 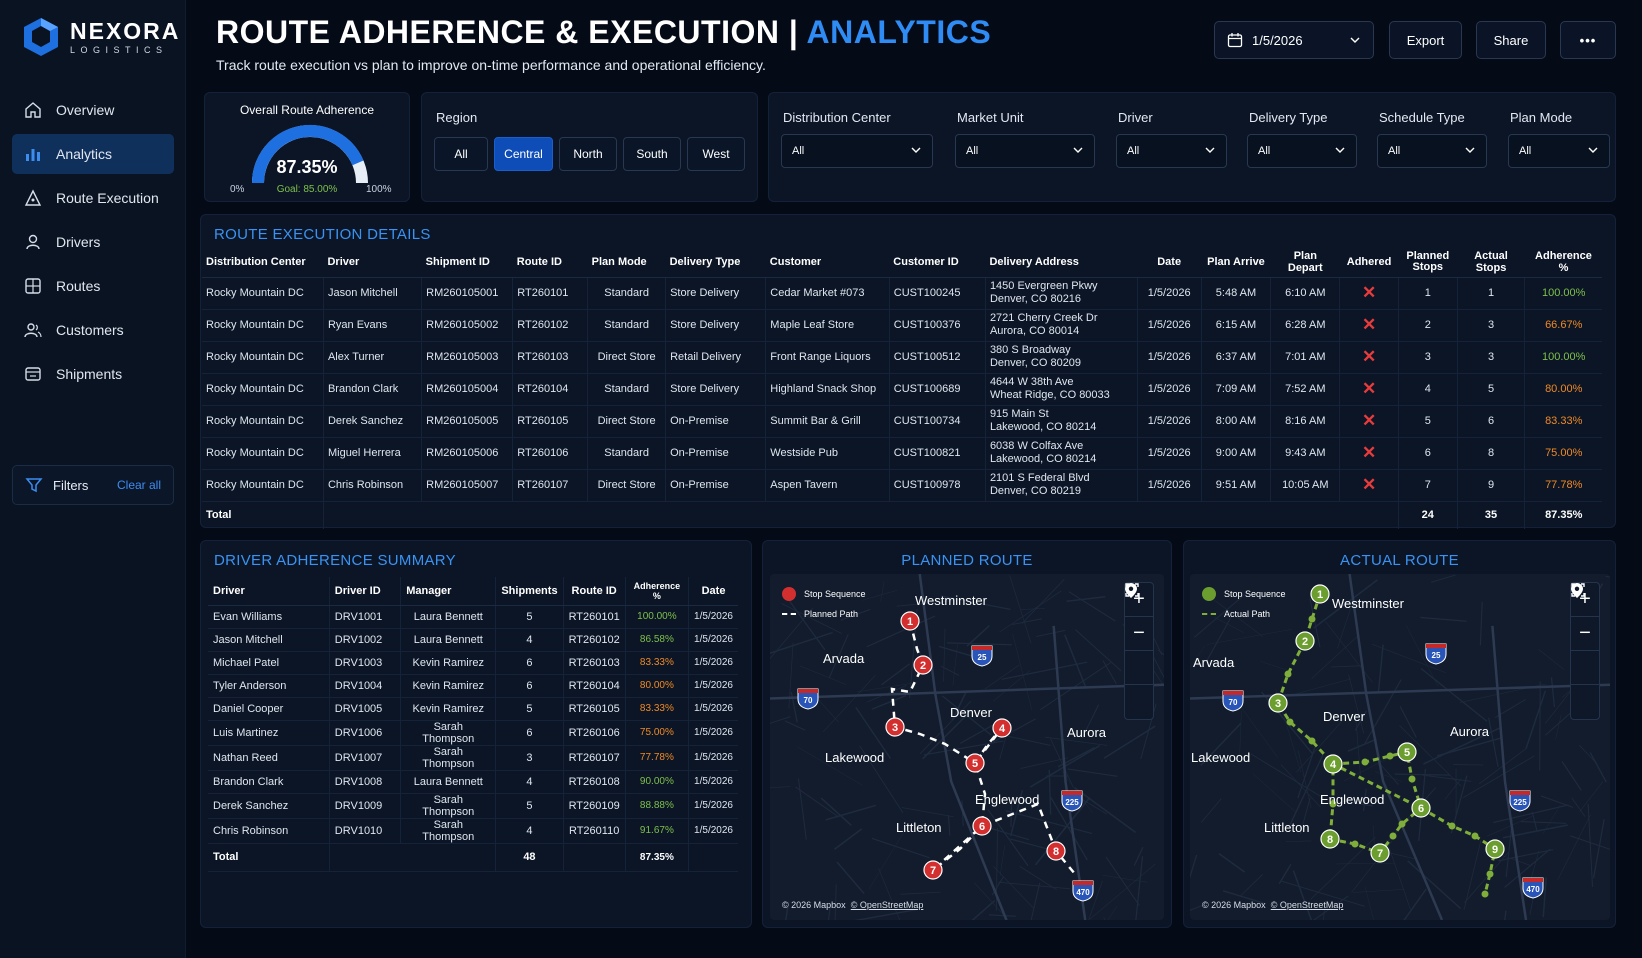 I want to click on region-central-button: Central, so click(x=523, y=154).